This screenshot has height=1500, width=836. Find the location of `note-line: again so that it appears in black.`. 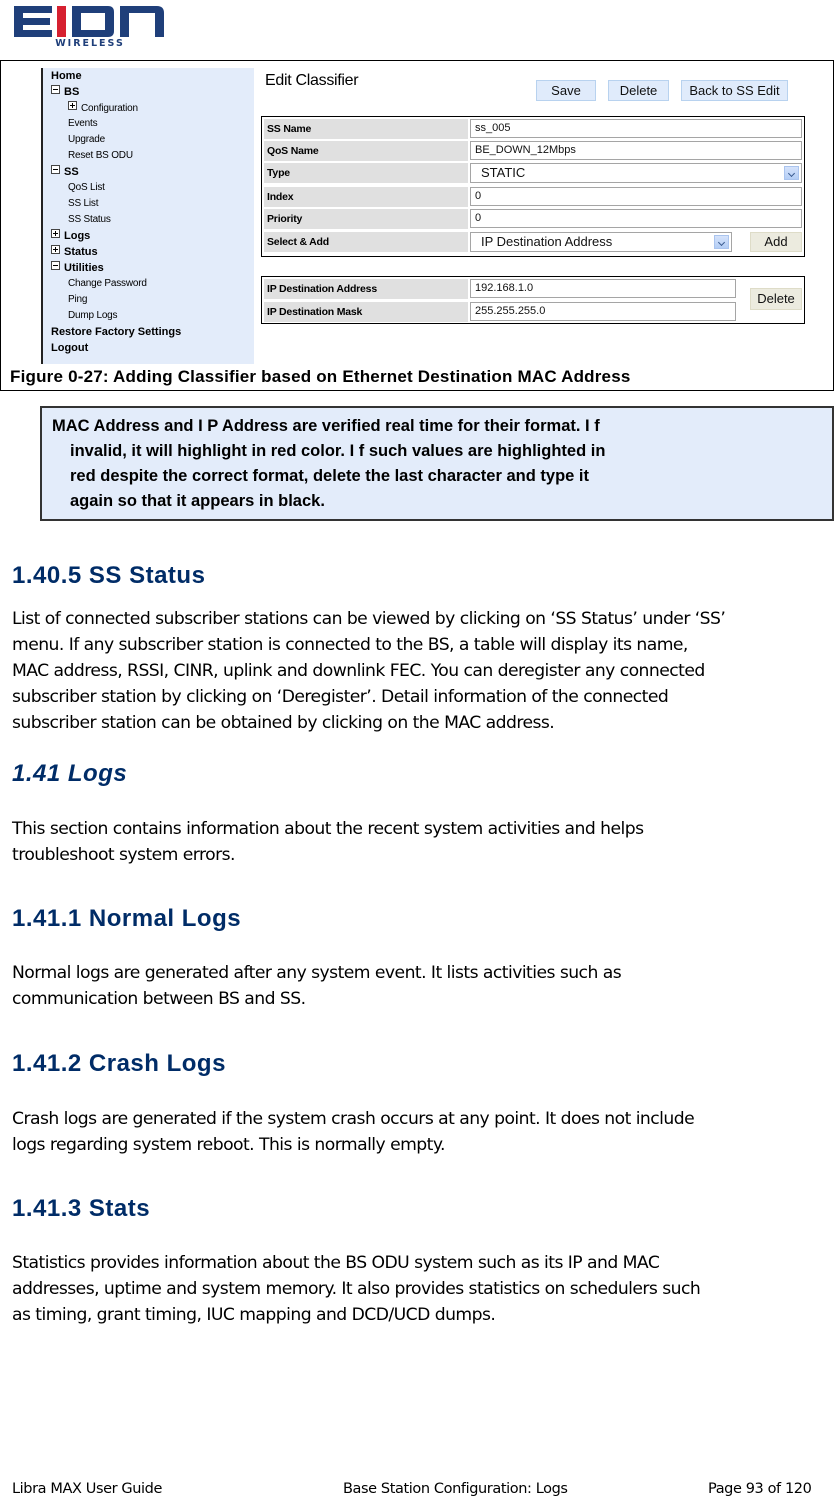

note-line: again so that it appears in black. is located at coordinates (197, 501).